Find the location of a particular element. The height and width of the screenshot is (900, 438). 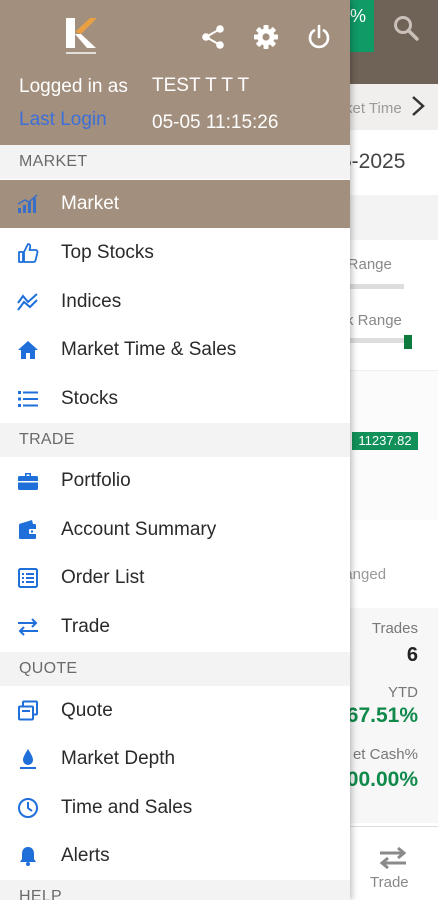

section-header-trade: TRADE is located at coordinates (175, 440).